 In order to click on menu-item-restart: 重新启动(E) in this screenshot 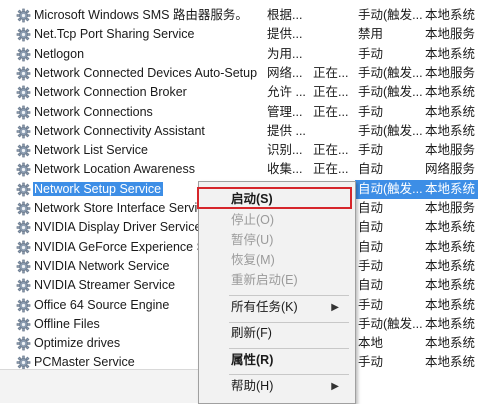, I will do `click(277, 280)`.